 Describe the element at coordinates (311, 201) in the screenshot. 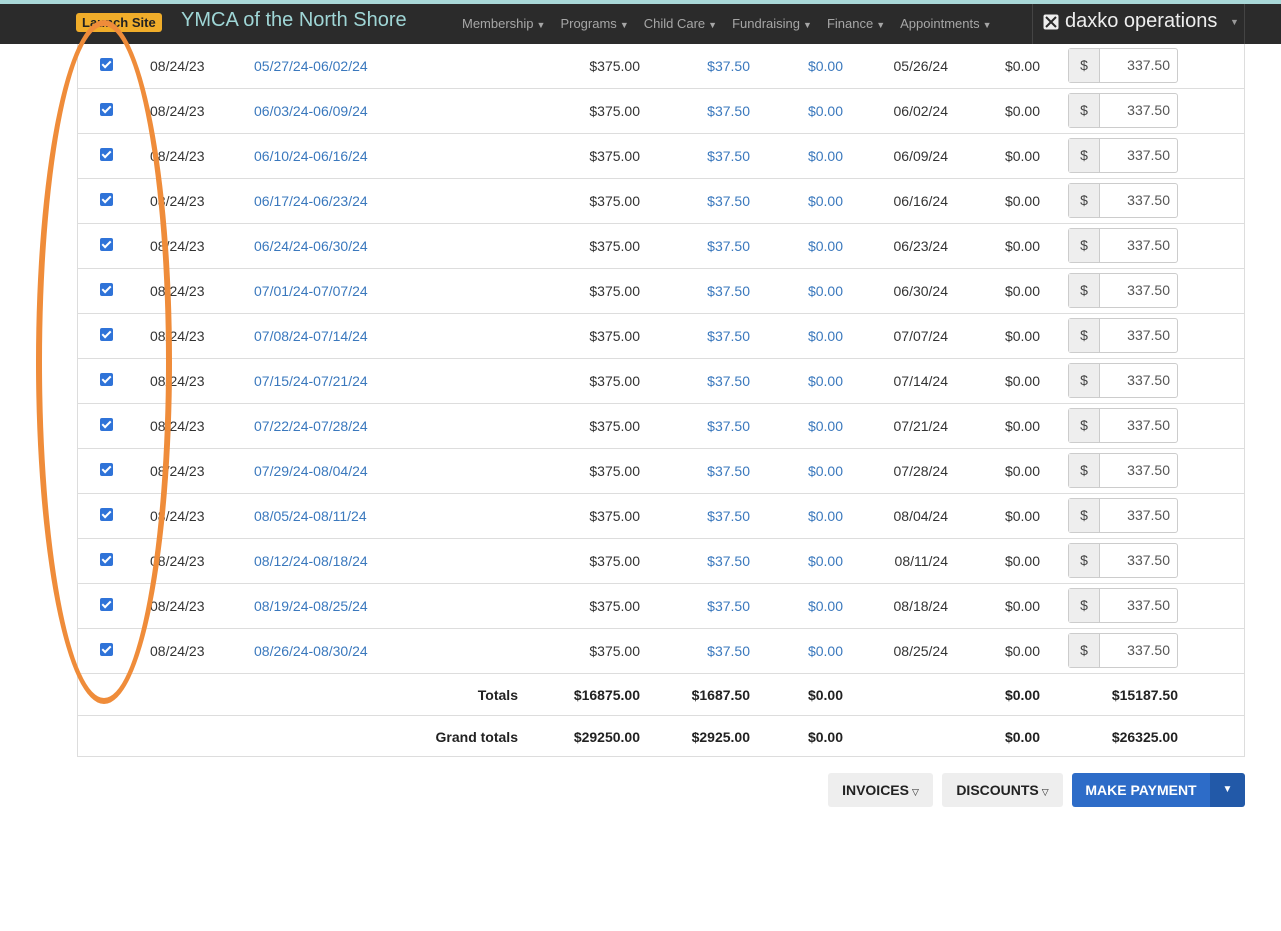

I see `billing-period-link: 06/17/24-06/23/24` at that location.